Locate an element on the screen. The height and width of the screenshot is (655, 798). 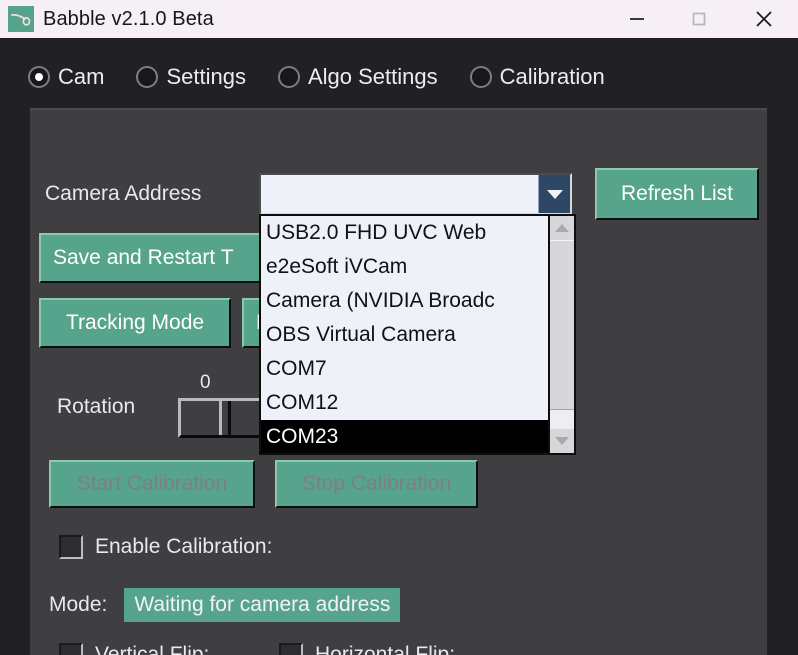
maximize-button is located at coordinates (699, 19).